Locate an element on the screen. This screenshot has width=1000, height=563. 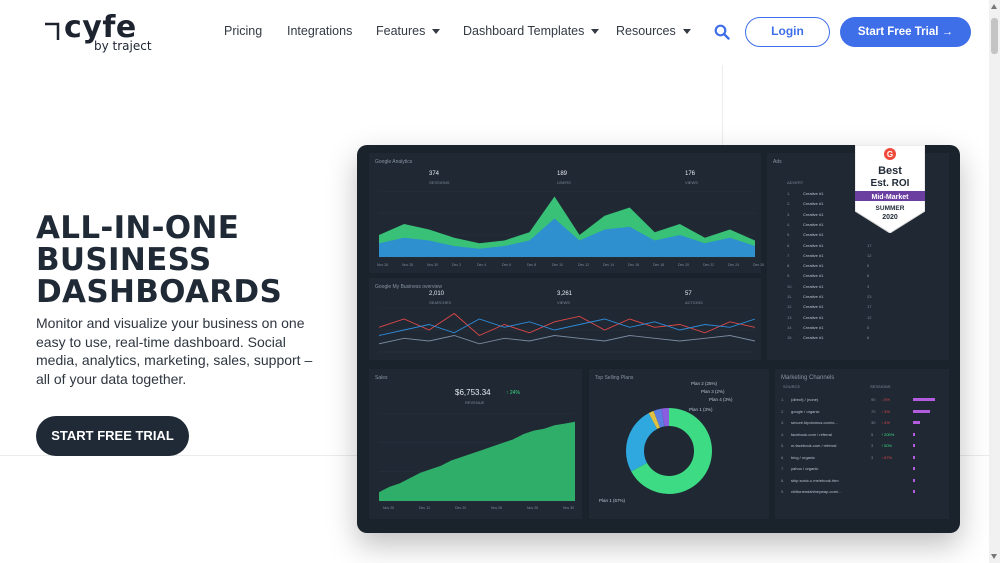
scroll-down-icon is located at coordinates (994, 556).